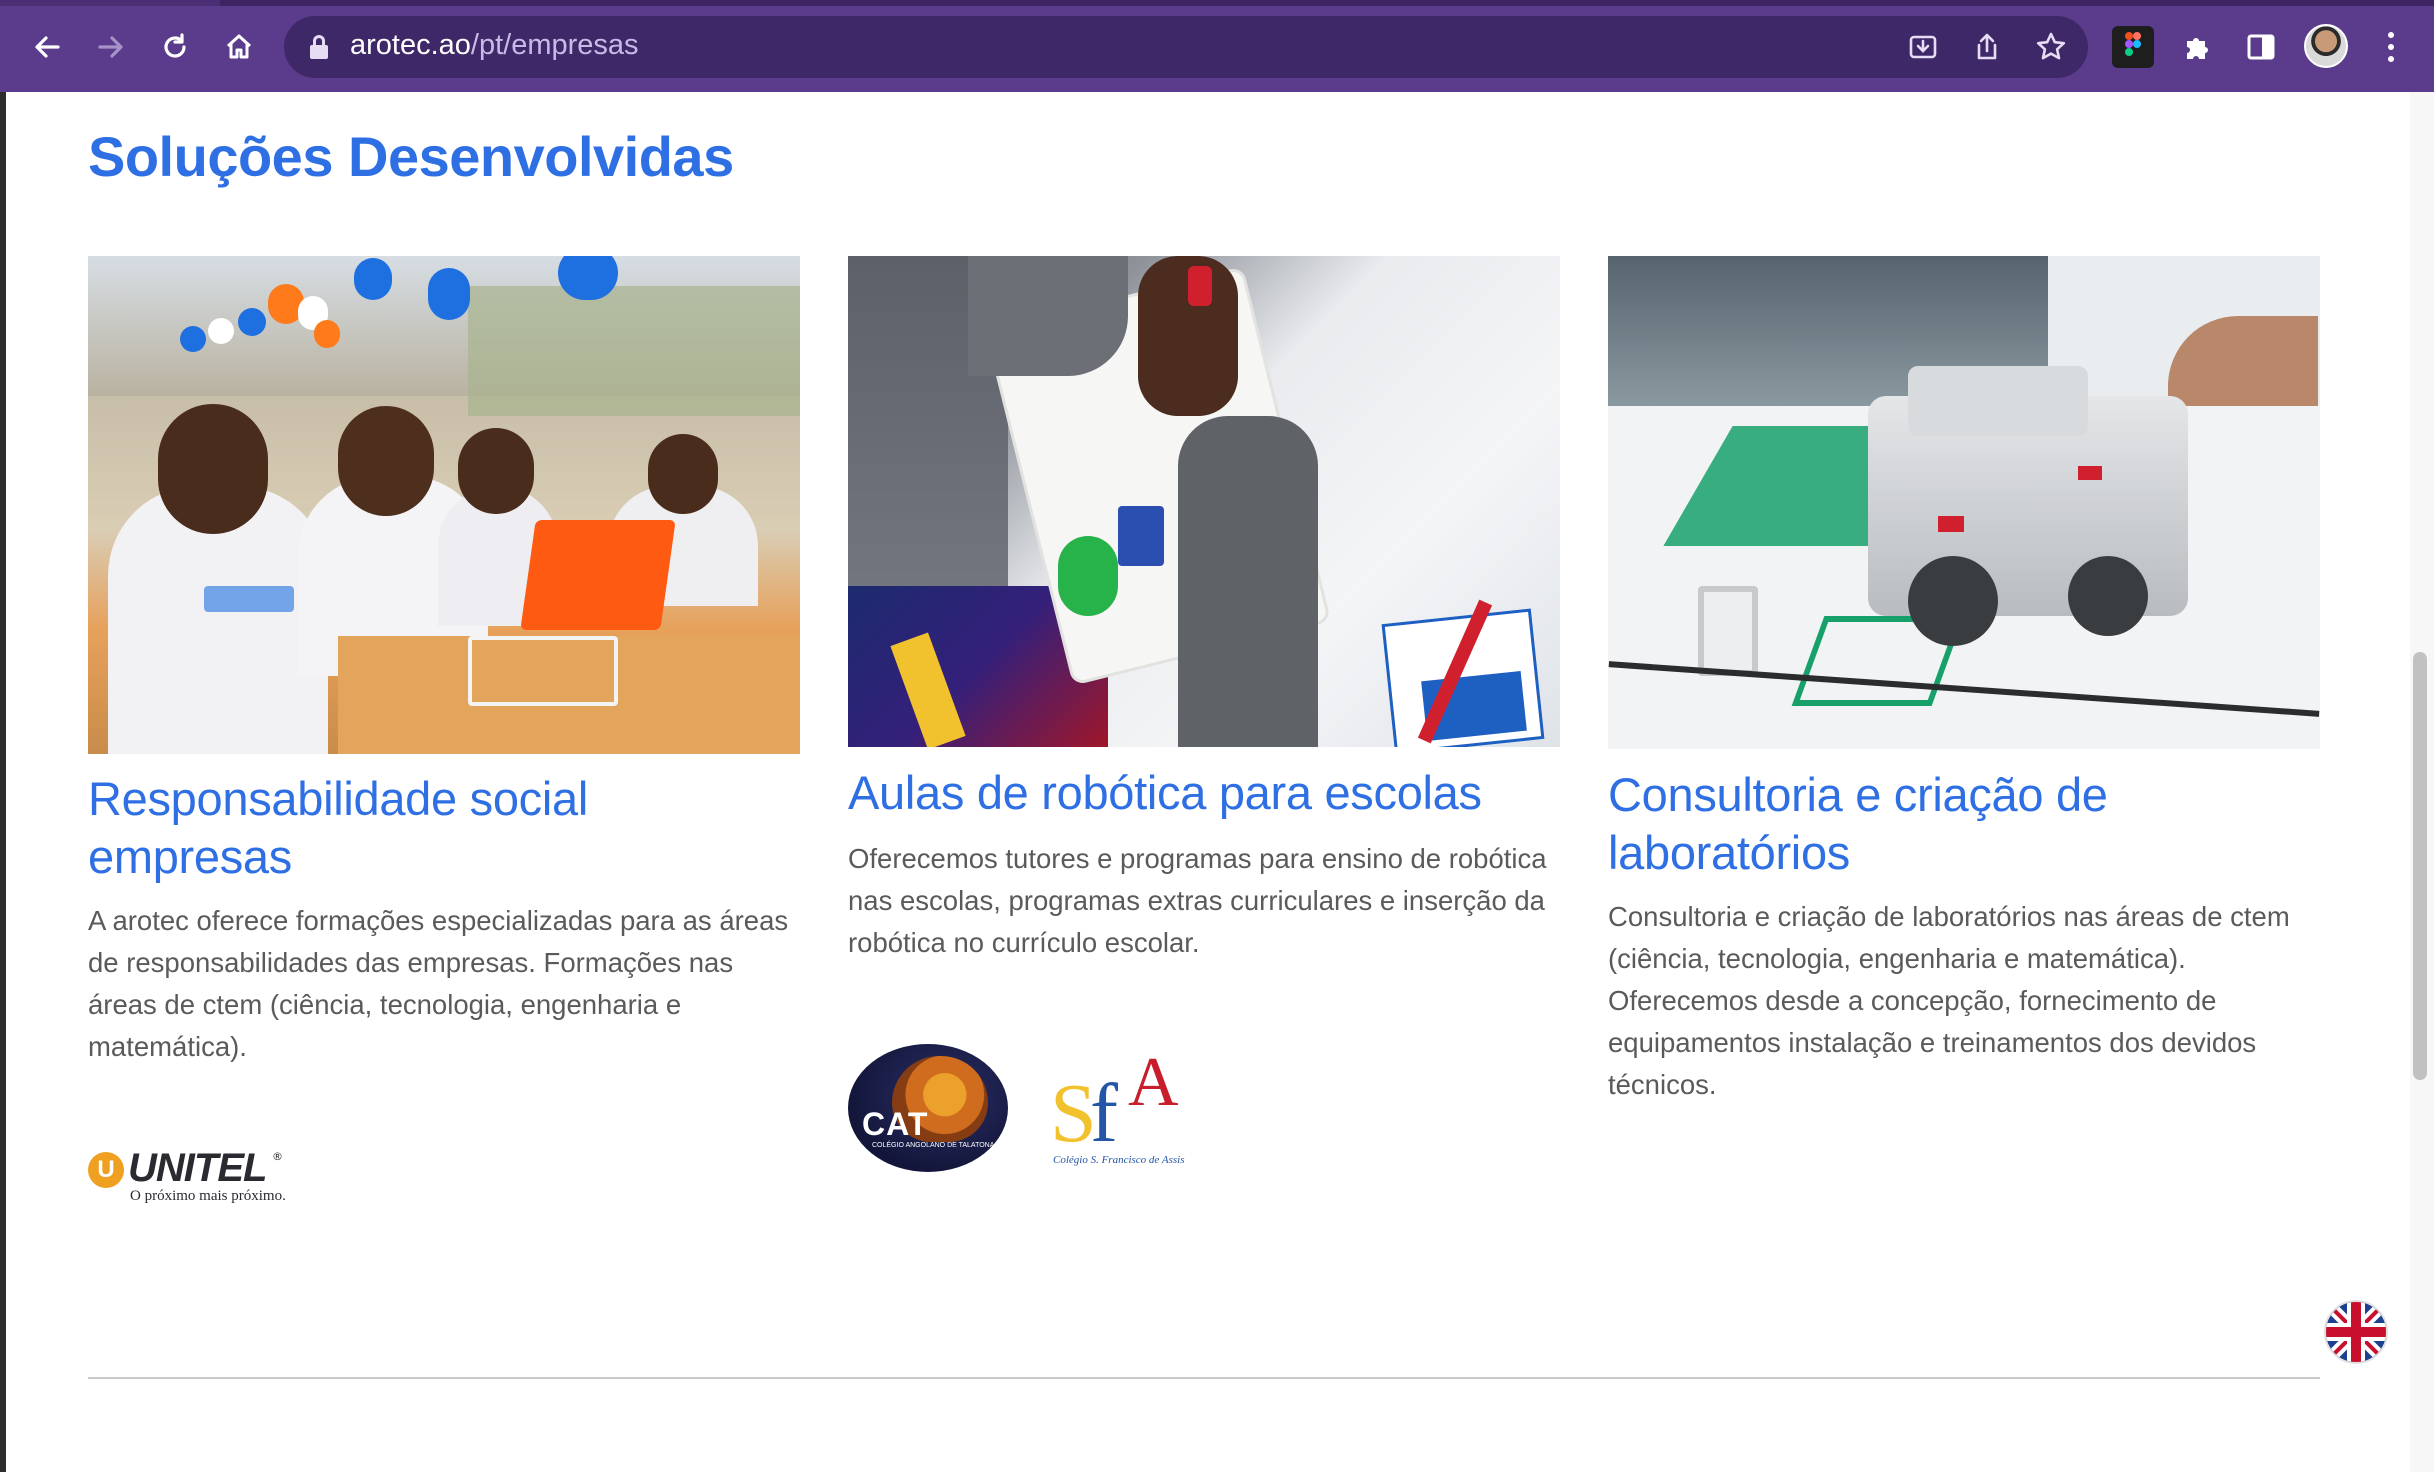 This screenshot has height=1472, width=2434. Describe the element at coordinates (1858, 824) in the screenshot. I see `card-3-title: Consultoria e criação de laboratórios` at that location.